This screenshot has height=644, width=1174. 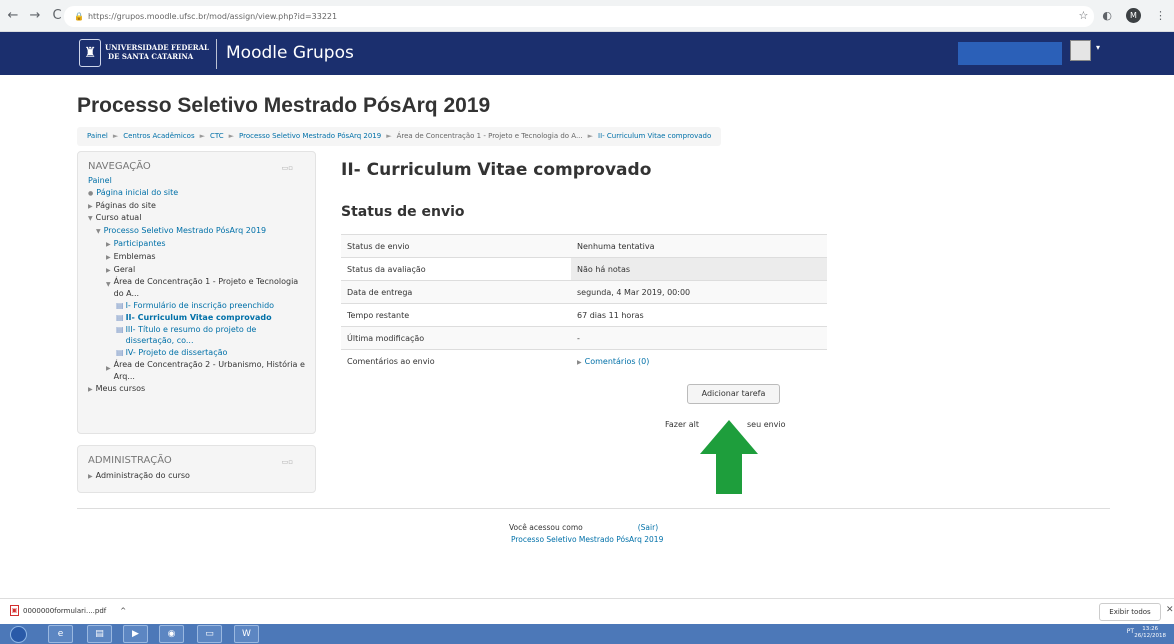 What do you see at coordinates (699, 361) in the screenshot?
I see `row-value-comments: ▶ Comentários (0)` at bounding box center [699, 361].